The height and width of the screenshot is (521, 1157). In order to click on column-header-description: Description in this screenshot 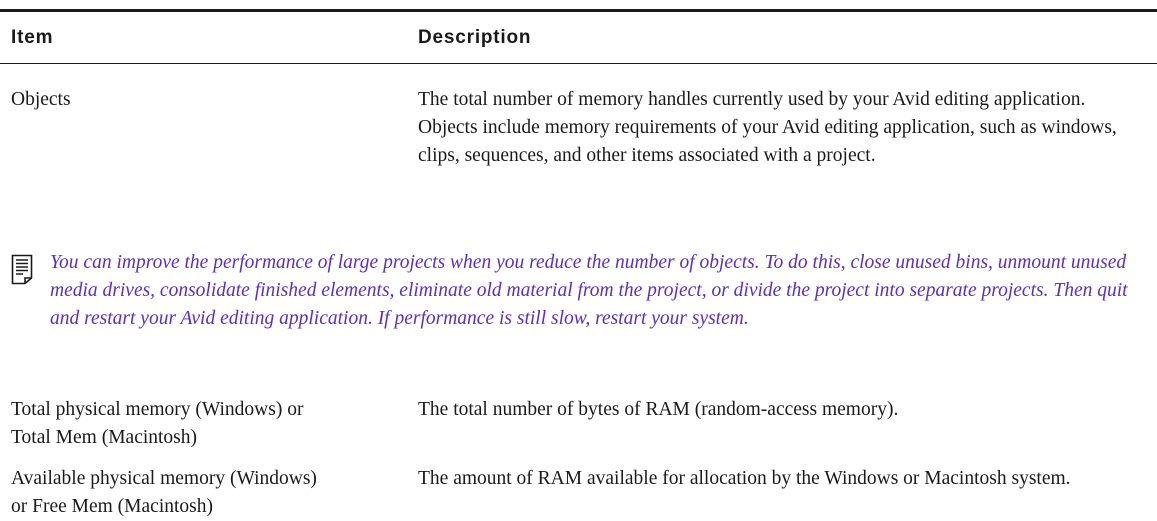, I will do `click(475, 37)`.